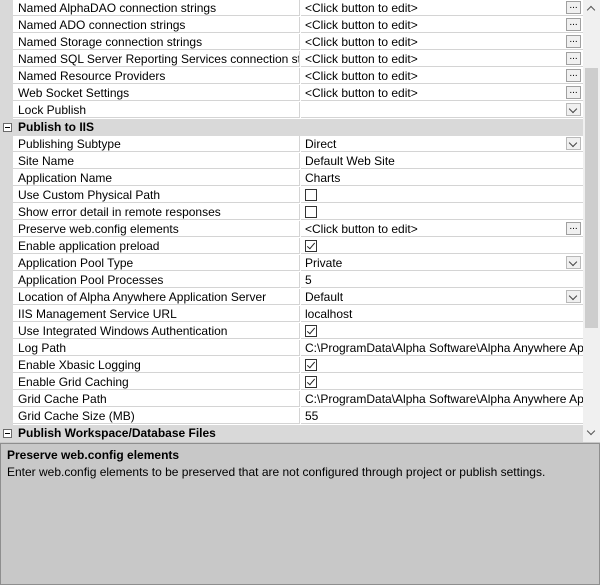  What do you see at coordinates (156, 212) in the screenshot?
I see `property-name: Show error detail in remote responses` at bounding box center [156, 212].